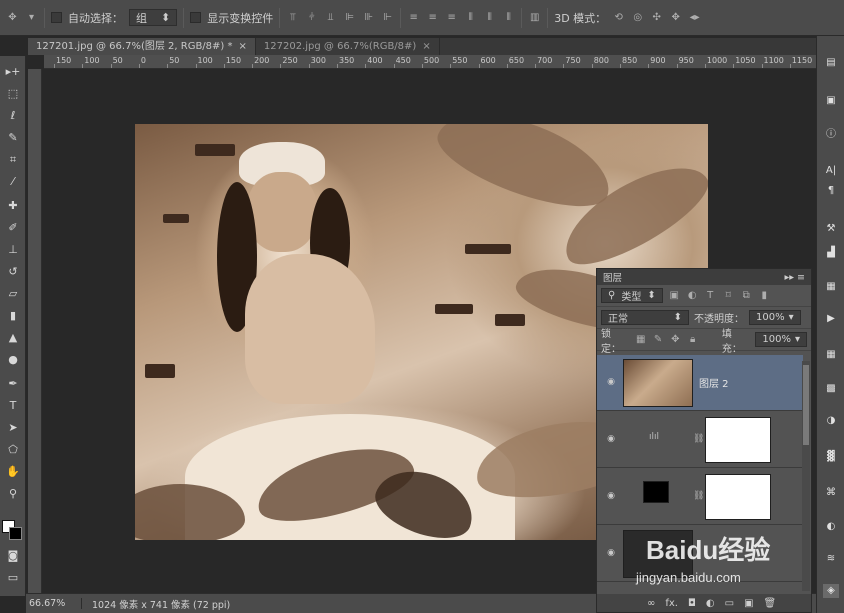 This screenshot has height=613, width=844. I want to click on eraser-tool-icon: ▱, so click(13, 294).